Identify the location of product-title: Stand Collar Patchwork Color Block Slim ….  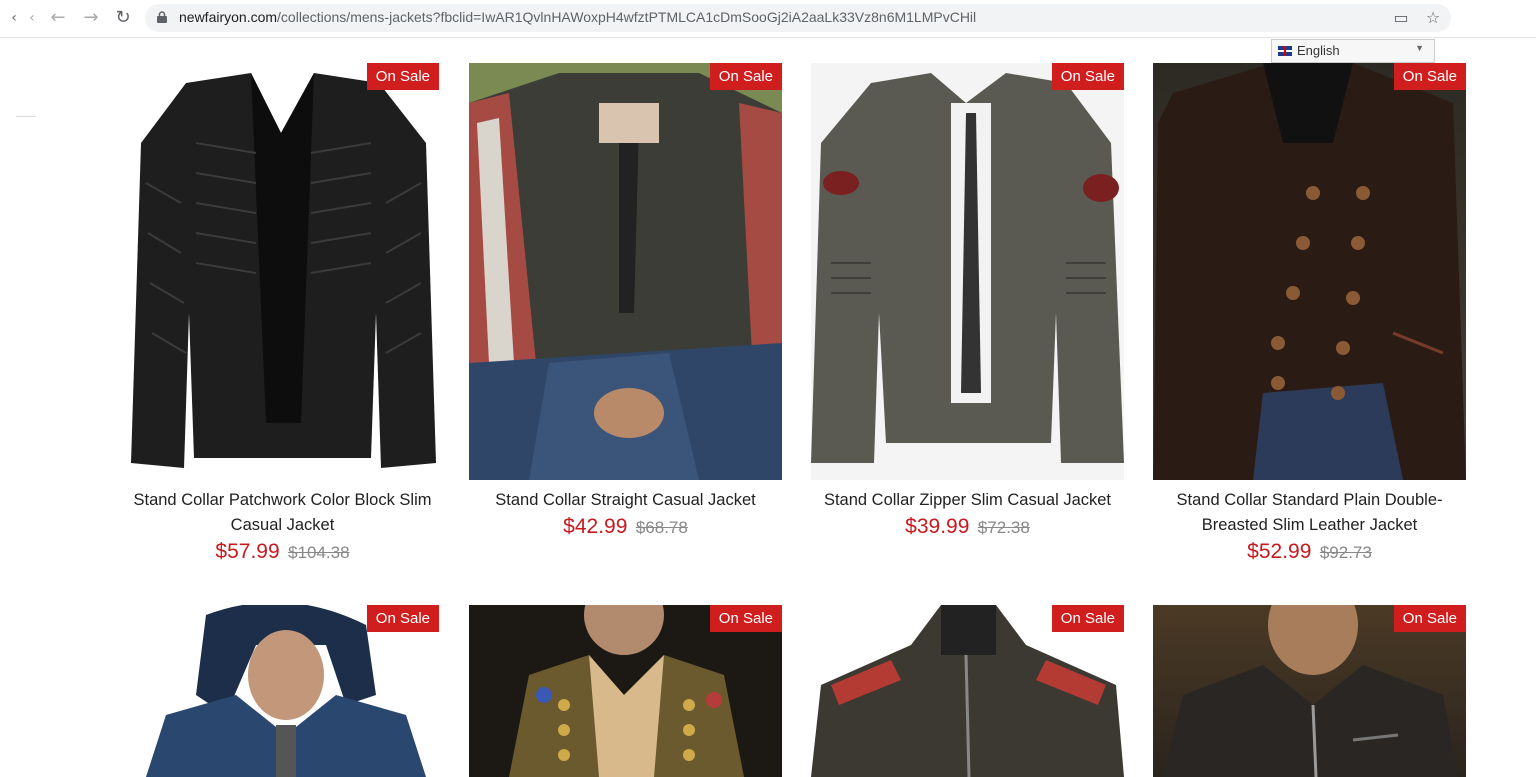
(282, 513).